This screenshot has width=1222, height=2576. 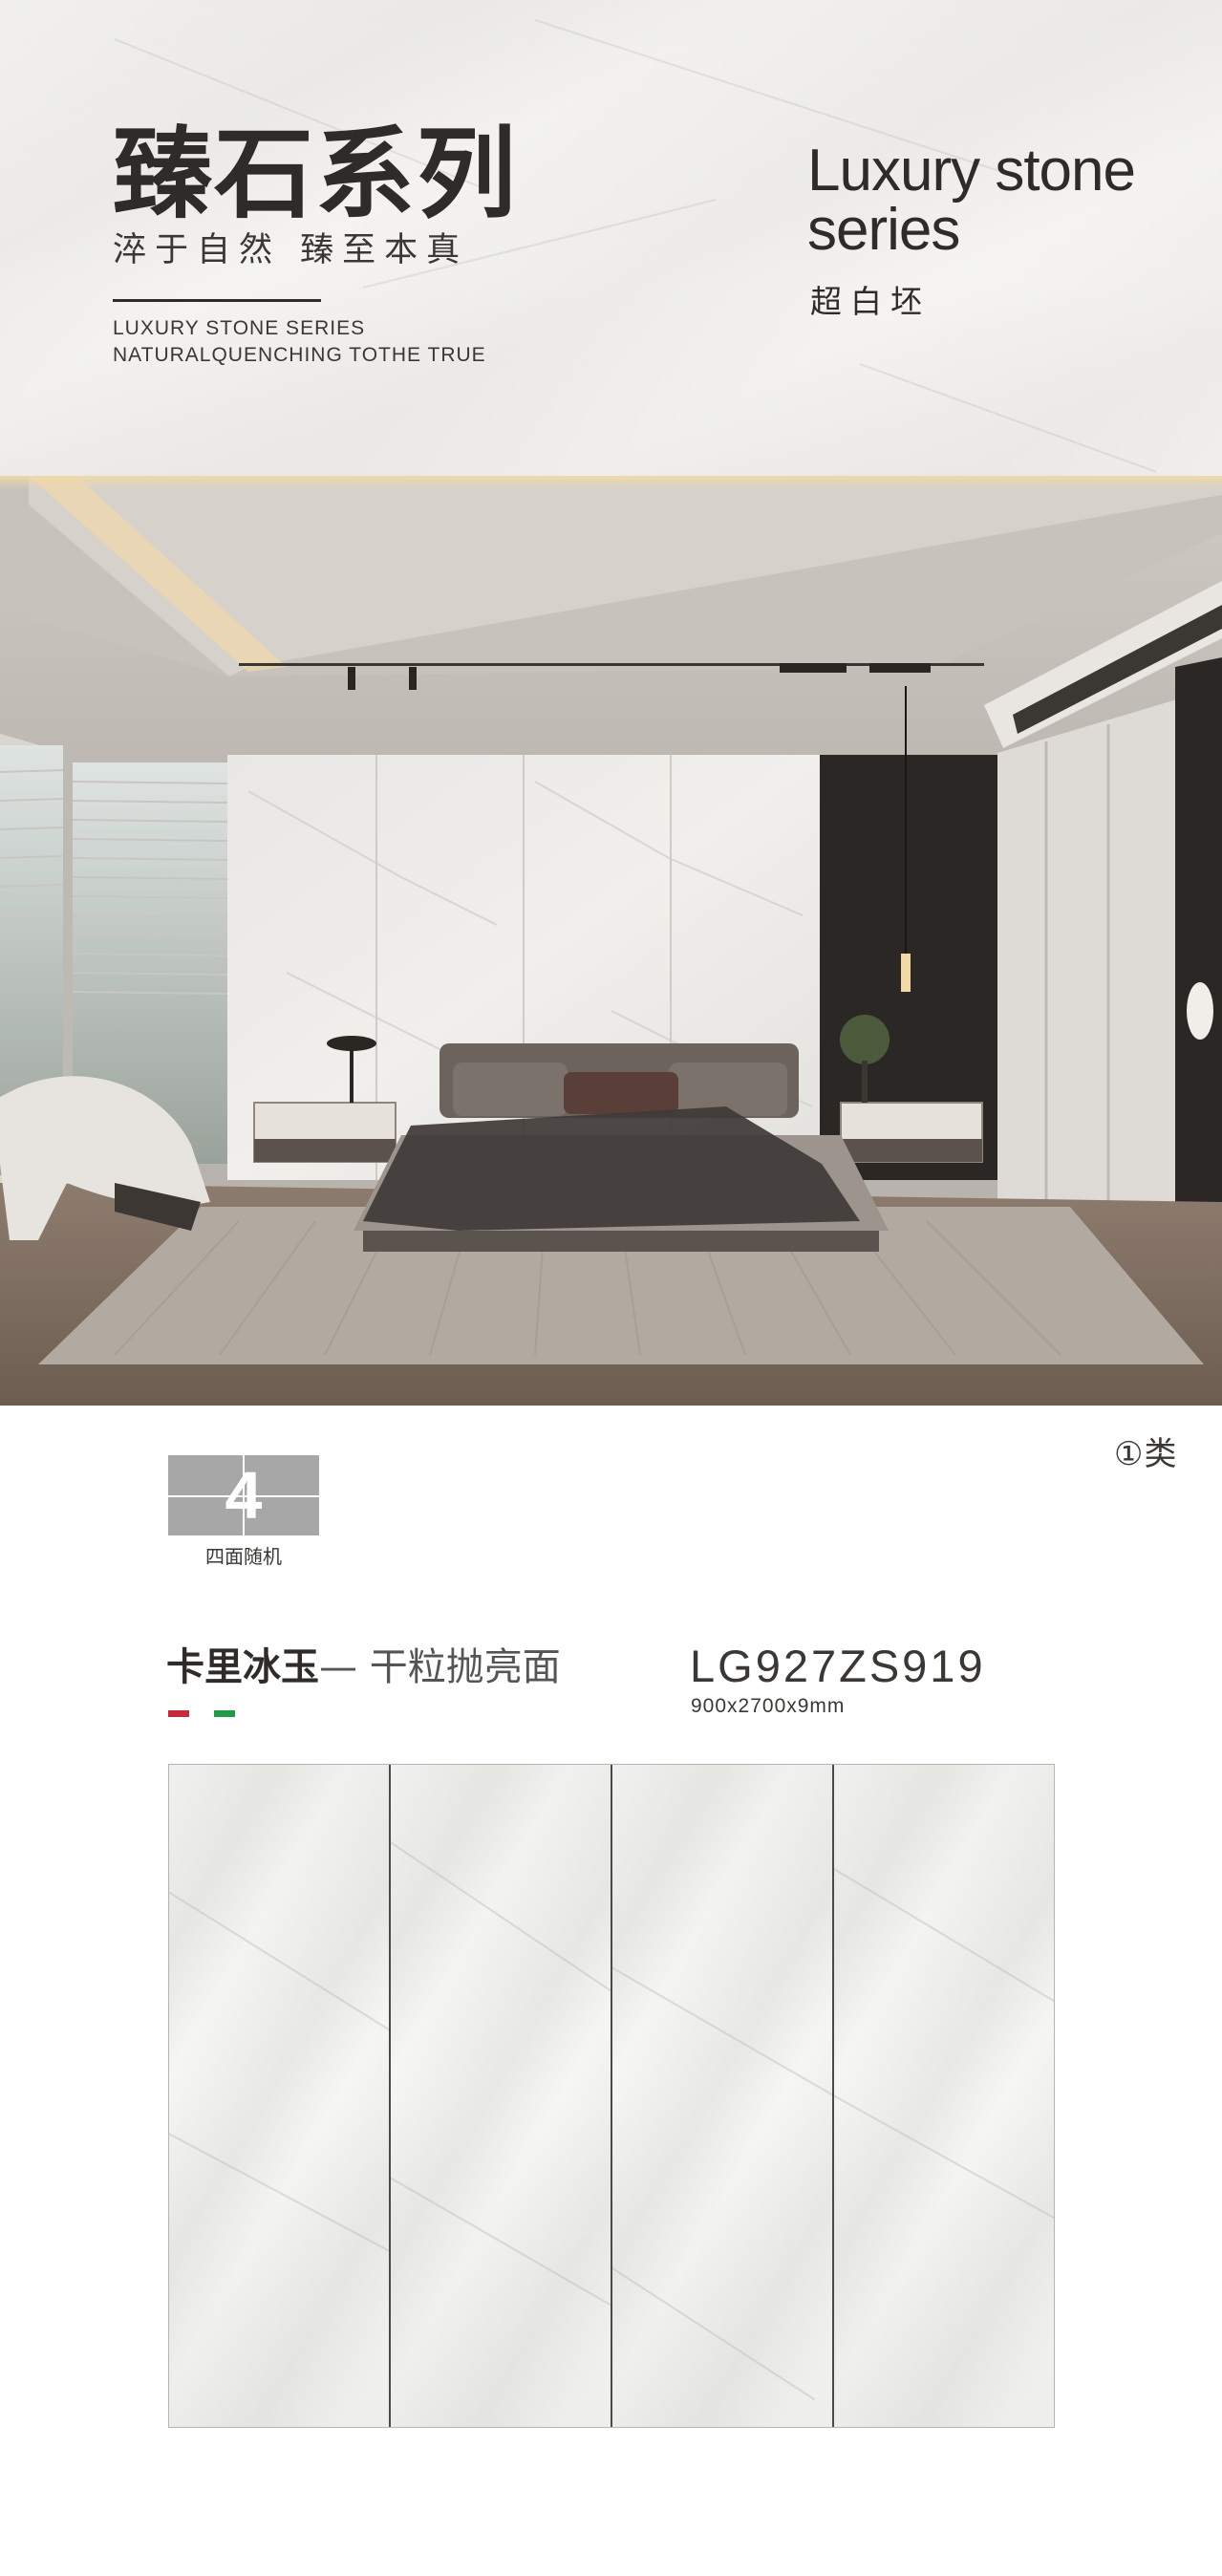 What do you see at coordinates (971, 171) in the screenshot?
I see `luxury-title-line1: Luxury stone` at bounding box center [971, 171].